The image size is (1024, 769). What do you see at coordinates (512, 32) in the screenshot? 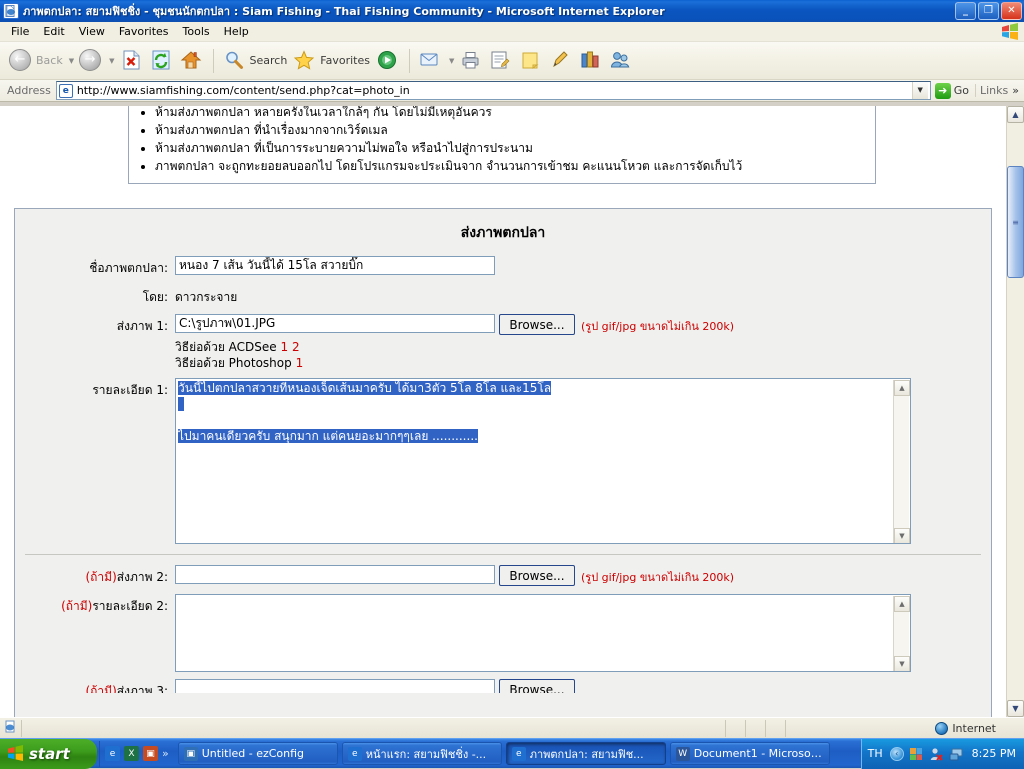
I see `menu-bar: File Edit View Favorites Tools Help` at bounding box center [512, 32].